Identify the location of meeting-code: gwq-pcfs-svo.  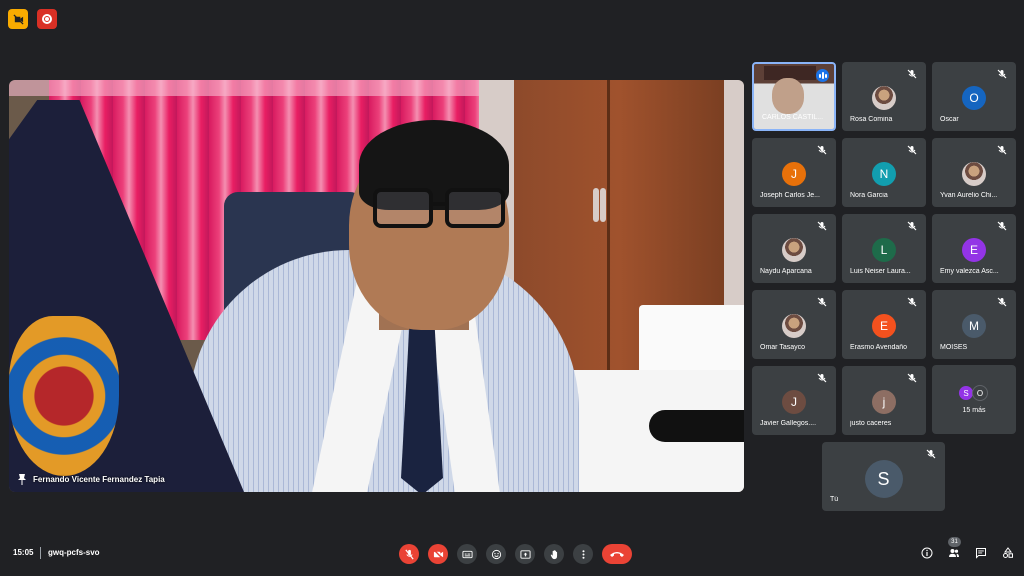
(74, 552).